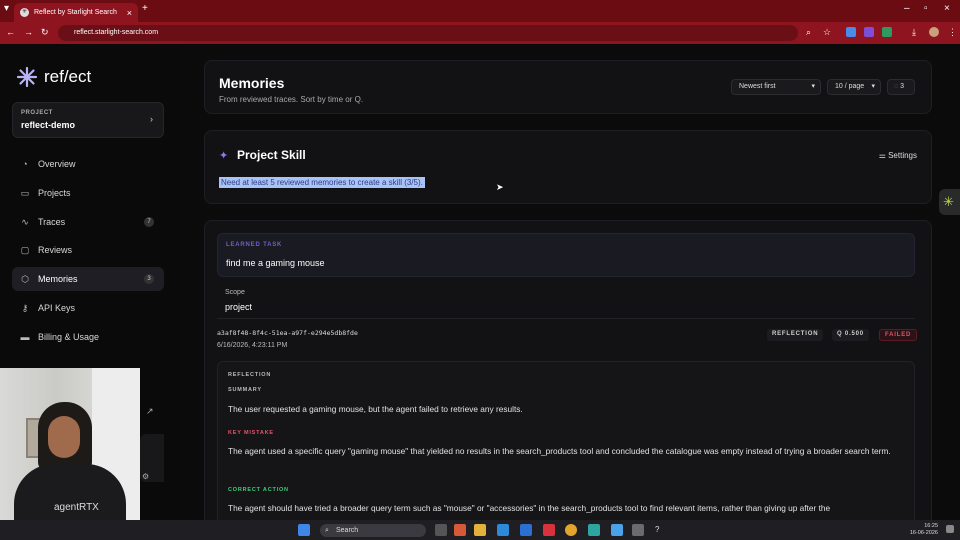 The height and width of the screenshot is (540, 960). I want to click on count-indicator: ◌ 3, so click(901, 87).